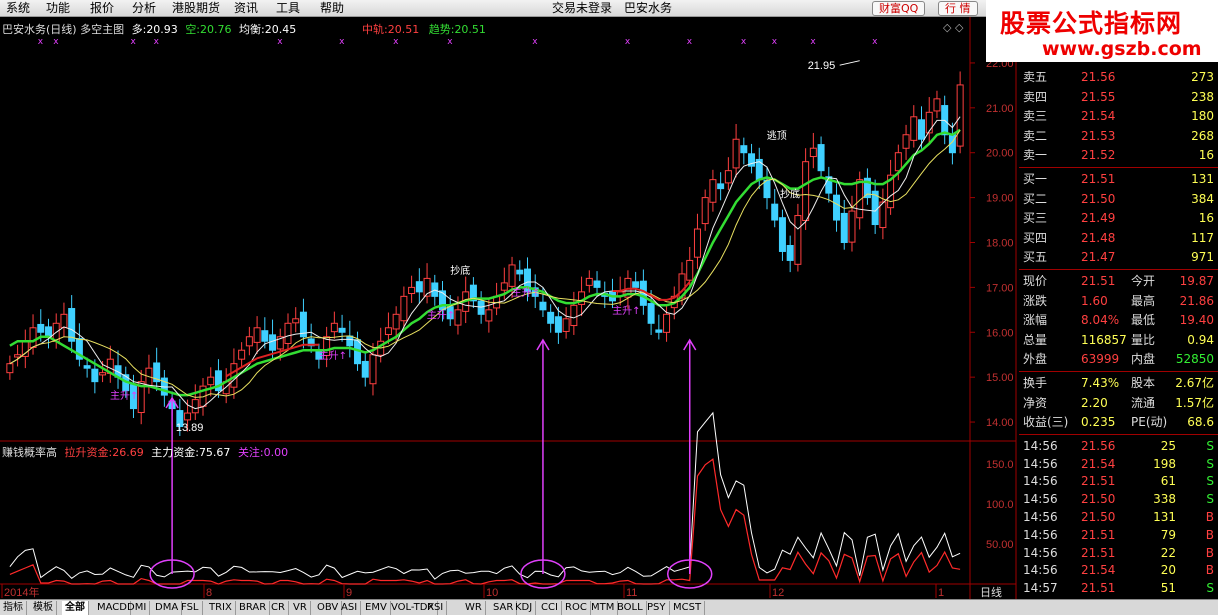  I want to click on tab-cr: CR, so click(278, 608).